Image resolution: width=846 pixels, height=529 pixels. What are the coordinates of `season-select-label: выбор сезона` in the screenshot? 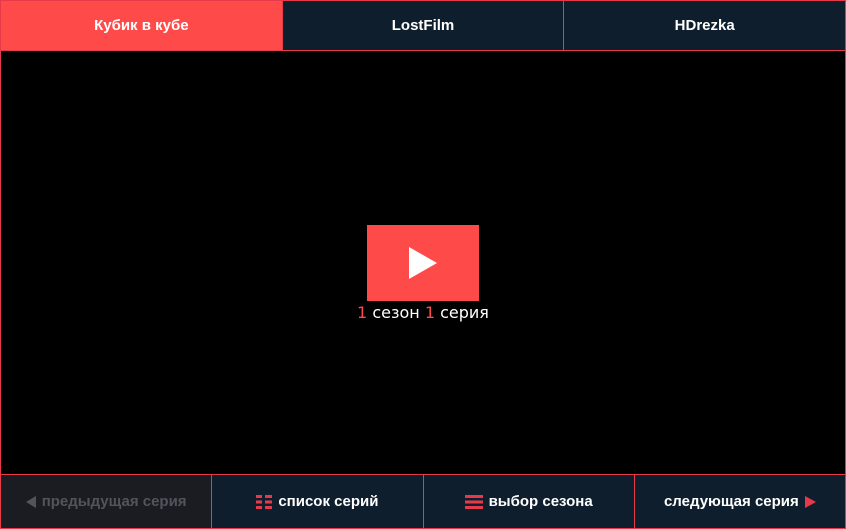 It's located at (540, 501).